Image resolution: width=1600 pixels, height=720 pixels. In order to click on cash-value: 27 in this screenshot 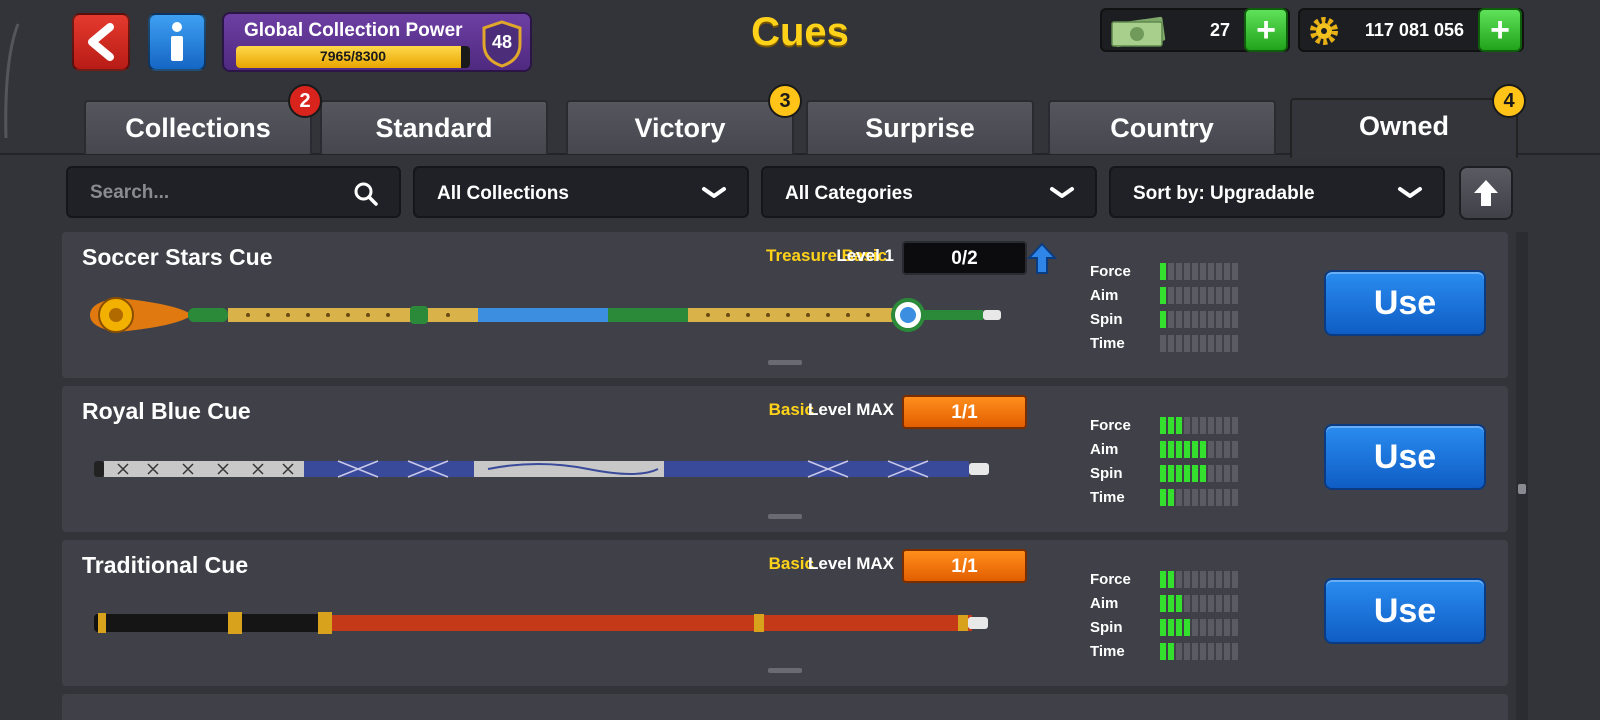, I will do `click(1219, 30)`.